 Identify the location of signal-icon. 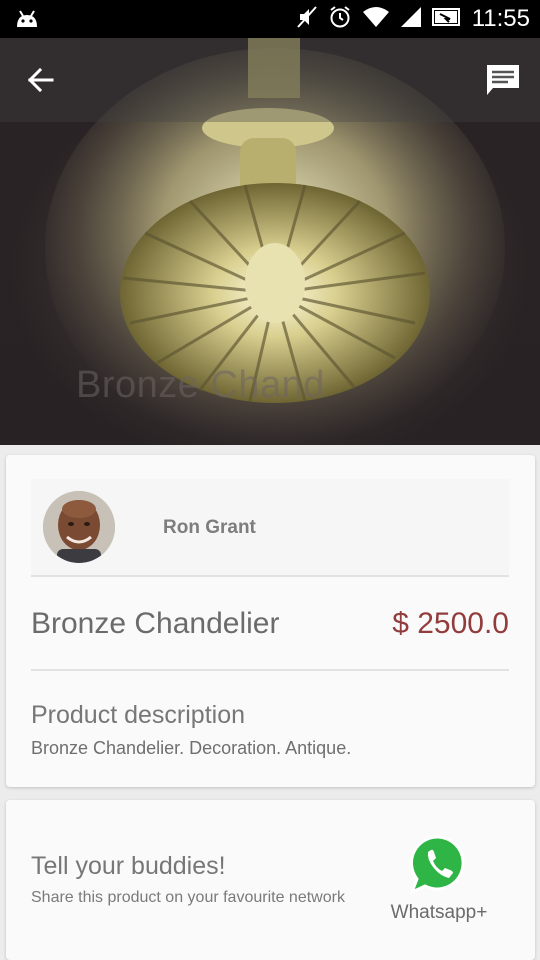
(411, 19).